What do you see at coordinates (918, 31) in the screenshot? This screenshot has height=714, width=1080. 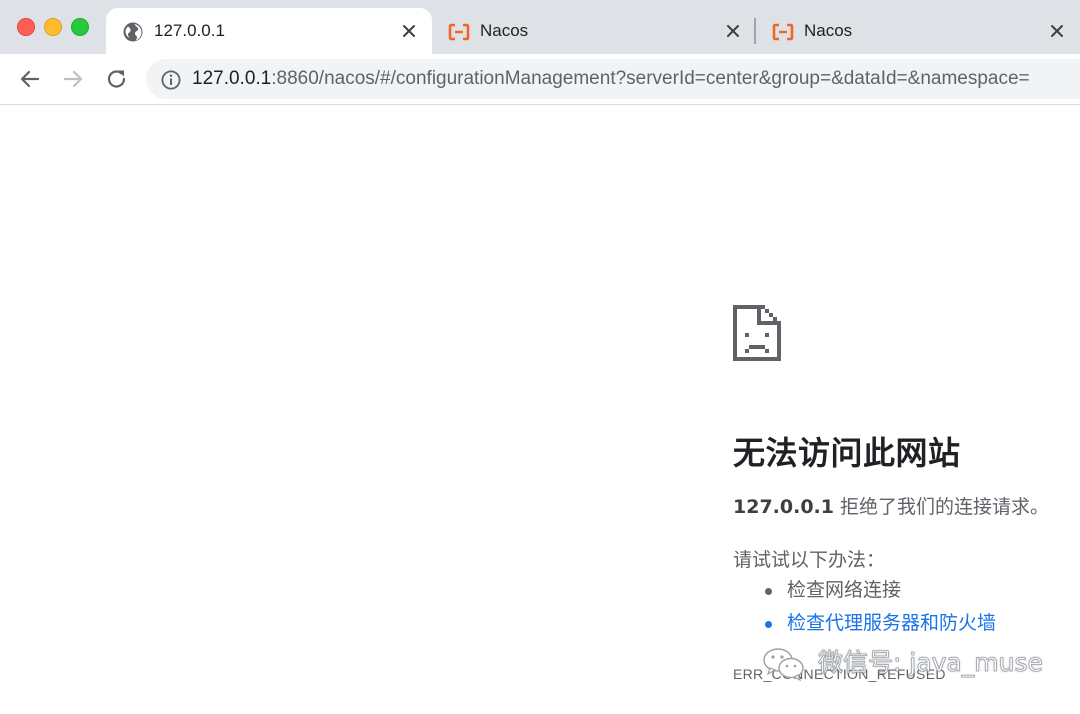 I see `tab-nacos-2: Nacos` at bounding box center [918, 31].